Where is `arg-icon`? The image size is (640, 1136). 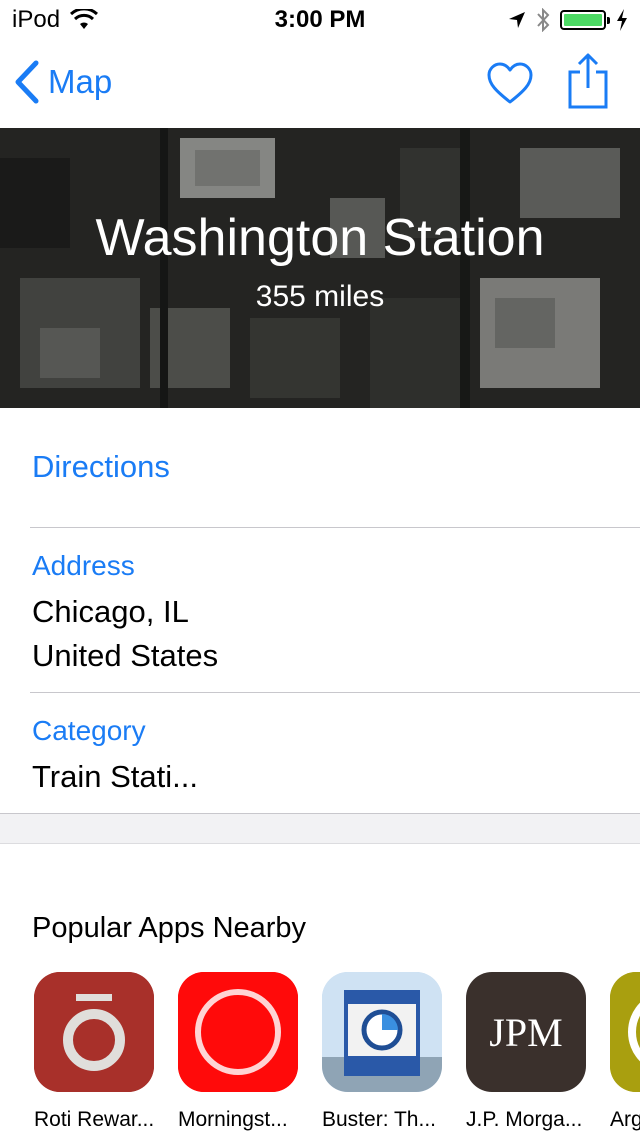
arg-icon is located at coordinates (625, 1032).